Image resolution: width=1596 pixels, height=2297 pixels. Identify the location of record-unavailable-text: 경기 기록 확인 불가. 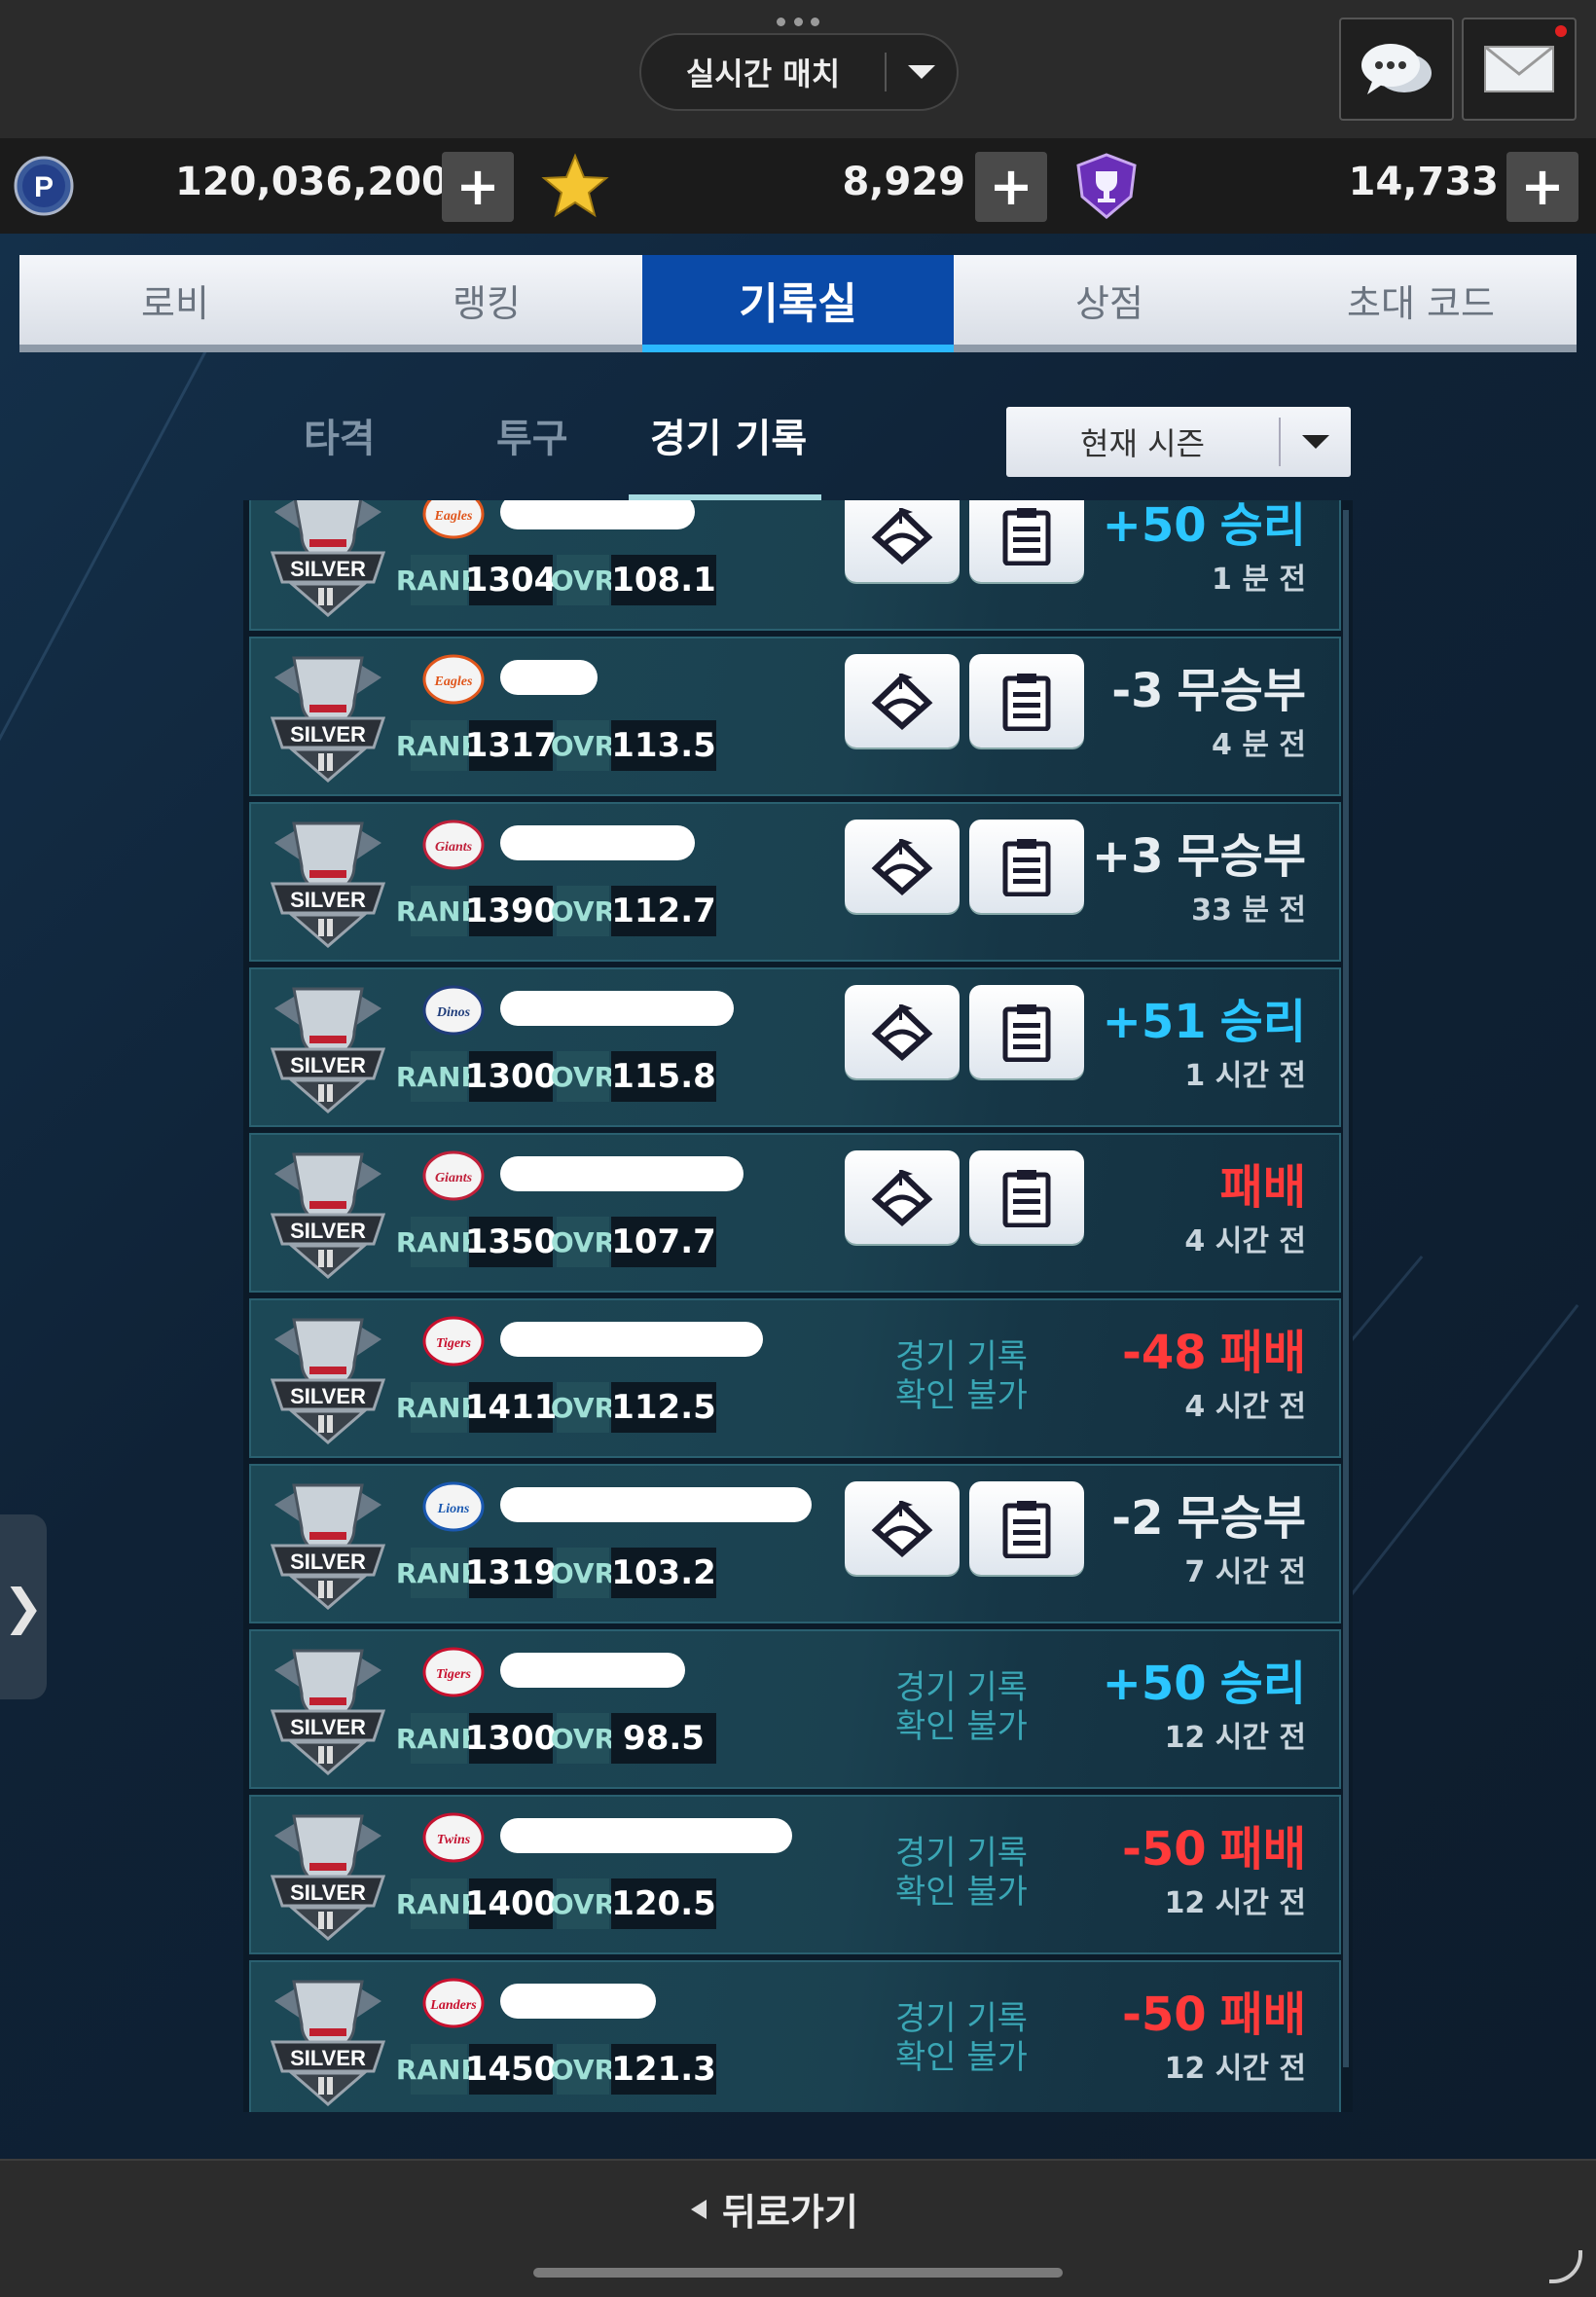
(961, 2038).